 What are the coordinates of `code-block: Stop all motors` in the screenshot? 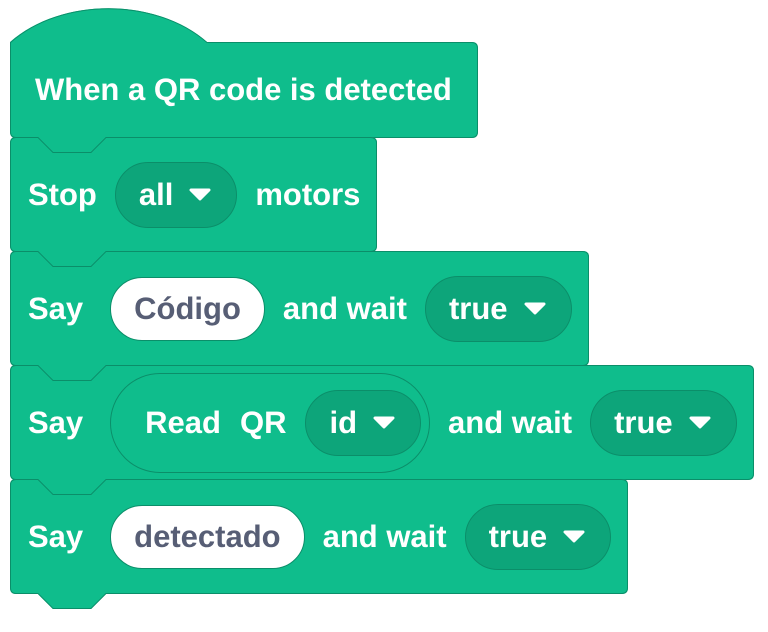 It's located at (194, 194).